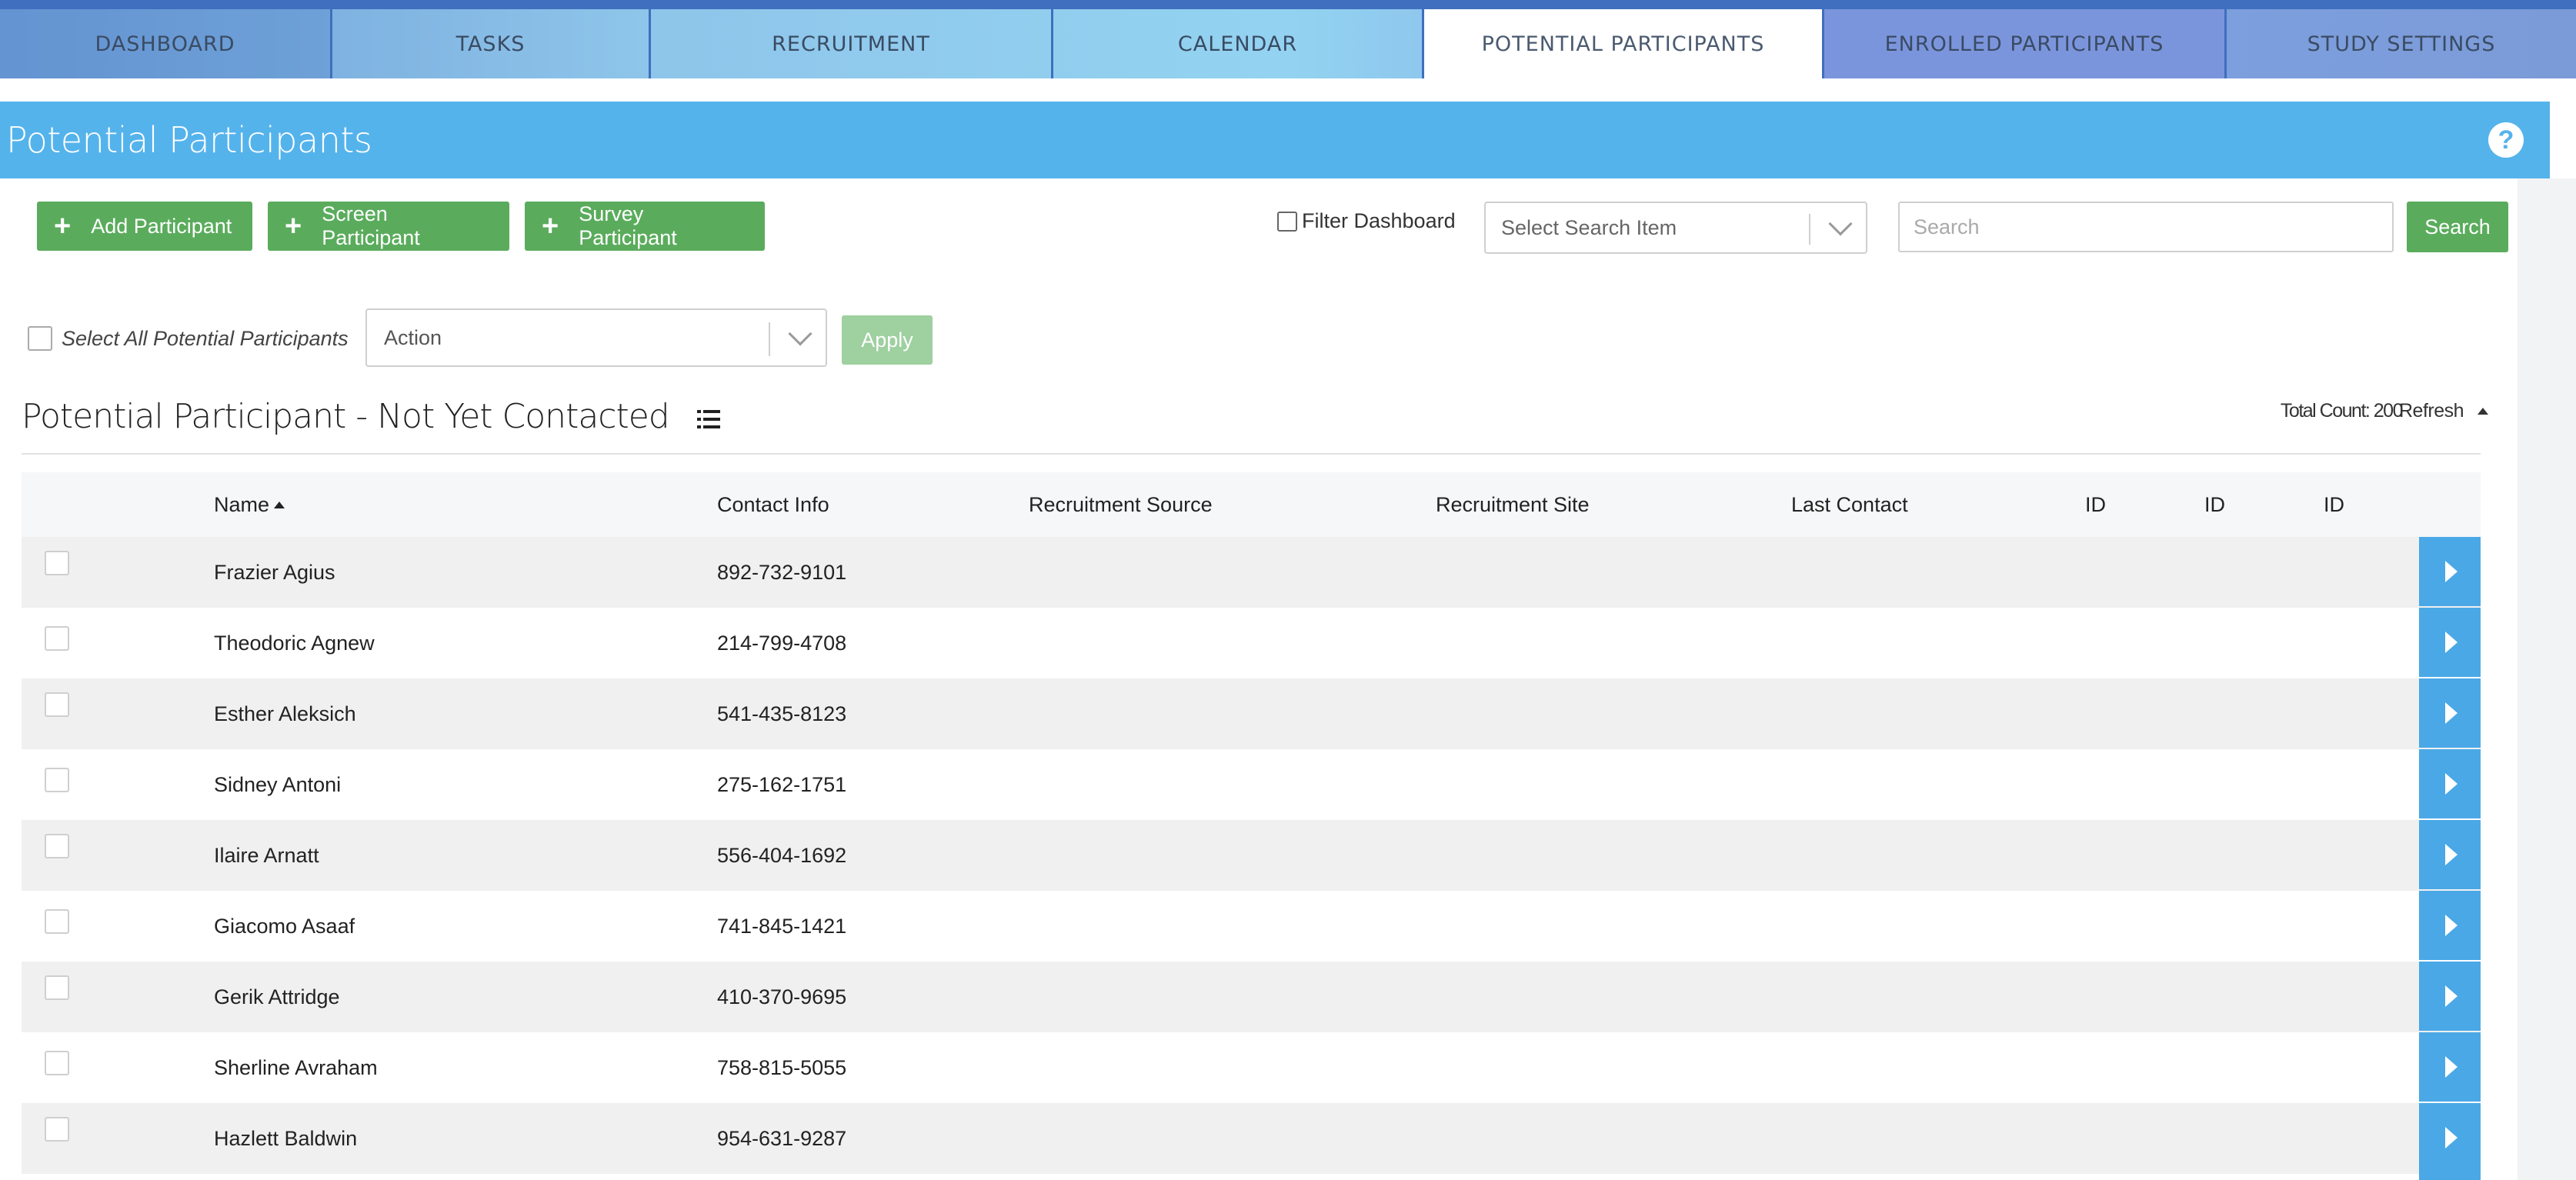  I want to click on row-contact-info: 758-815-5055, so click(782, 1067).